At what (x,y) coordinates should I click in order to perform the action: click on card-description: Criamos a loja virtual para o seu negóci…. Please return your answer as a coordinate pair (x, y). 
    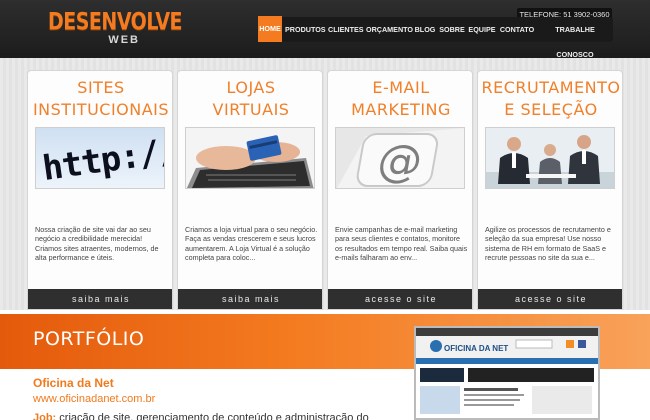
    Looking at the image, I should click on (251, 243).